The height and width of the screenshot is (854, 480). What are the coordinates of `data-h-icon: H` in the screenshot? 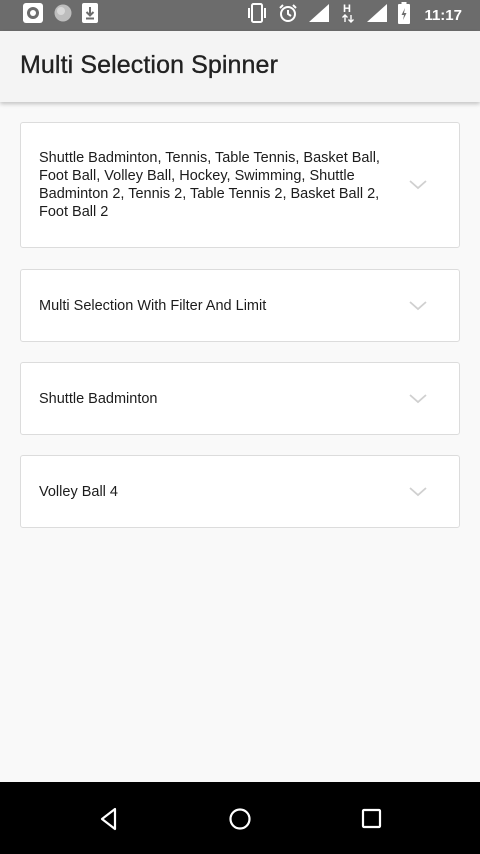 It's located at (348, 15).